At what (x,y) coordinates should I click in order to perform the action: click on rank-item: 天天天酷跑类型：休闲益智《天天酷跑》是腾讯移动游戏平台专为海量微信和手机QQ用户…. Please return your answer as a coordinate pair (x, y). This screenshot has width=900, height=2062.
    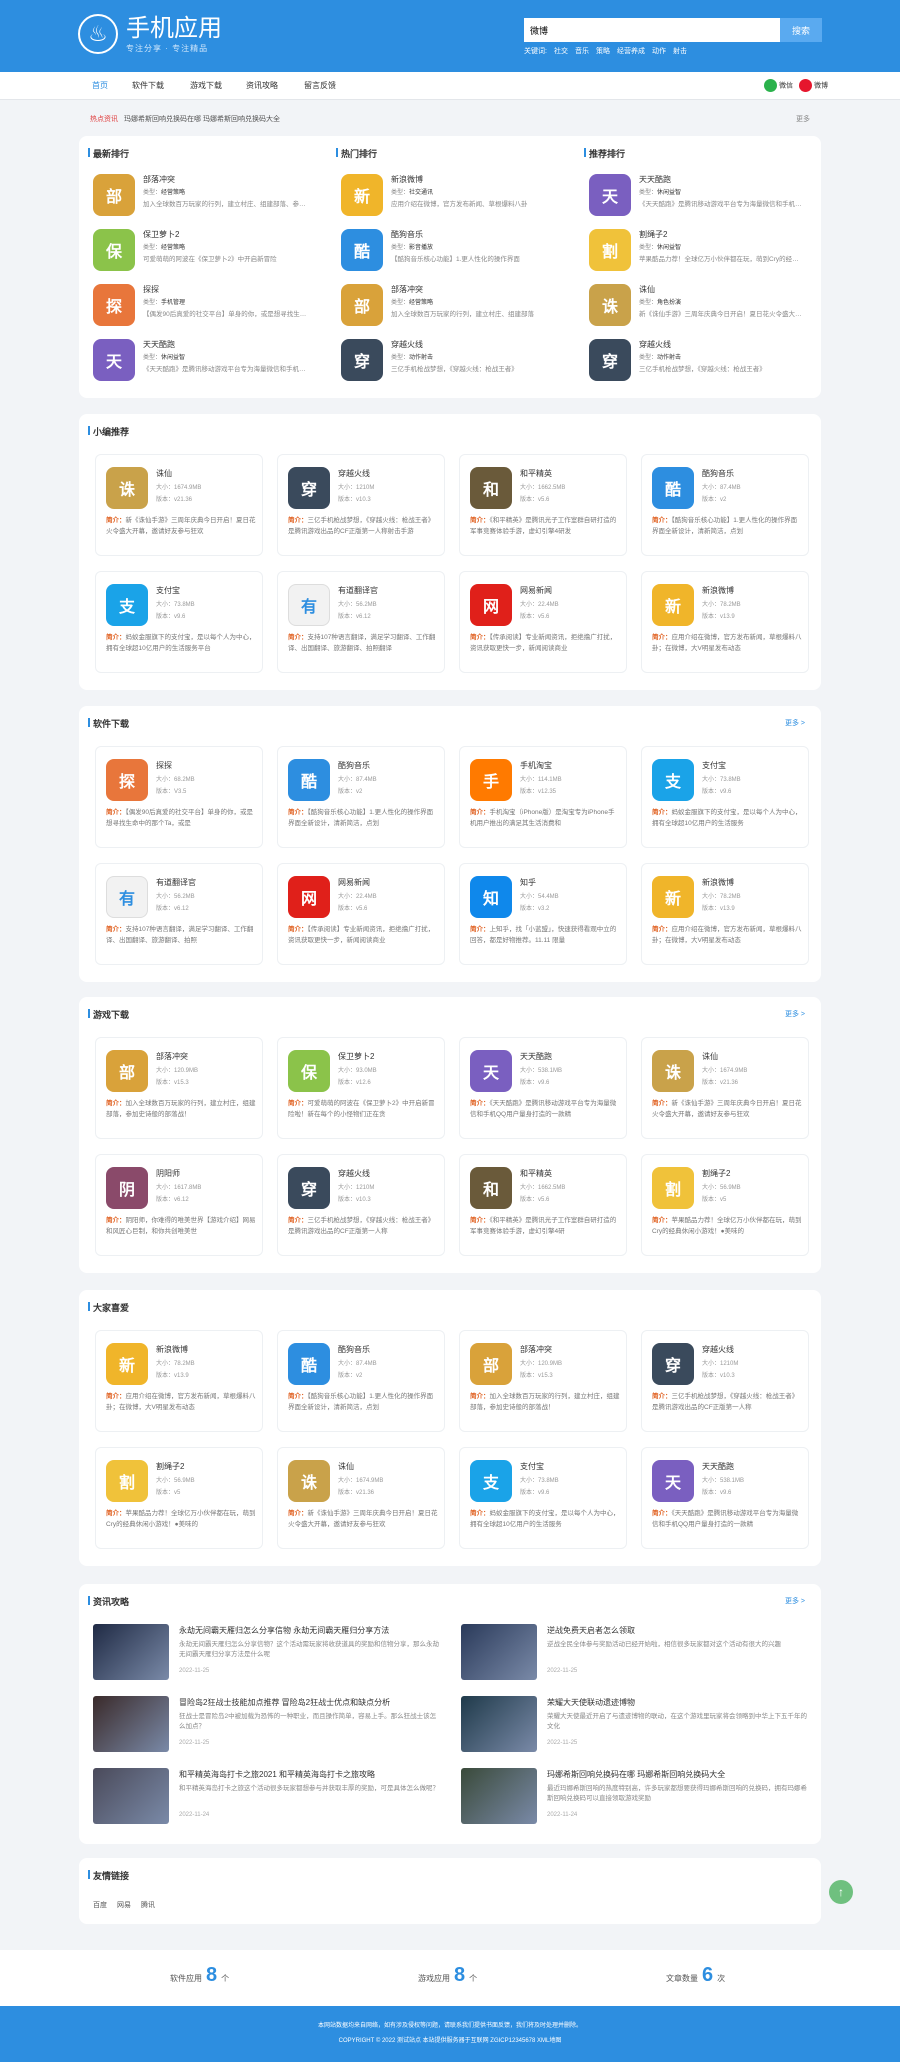
    Looking at the image, I should click on (698, 194).